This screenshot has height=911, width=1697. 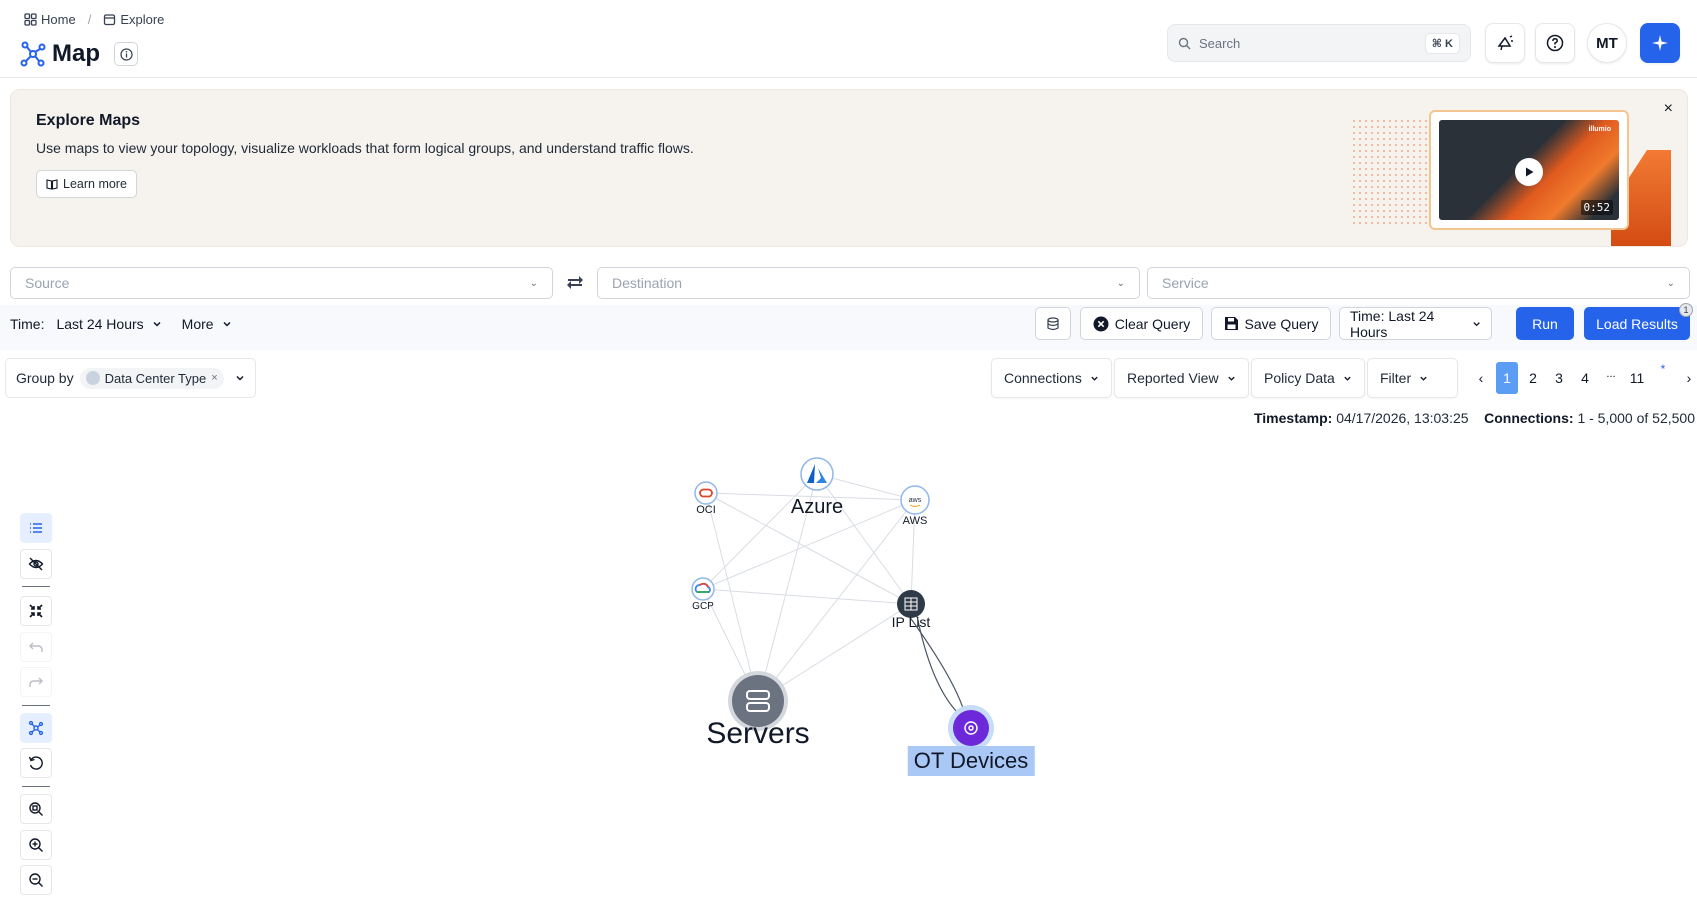 I want to click on breadcrumb: Home / Explore, so click(x=94, y=19).